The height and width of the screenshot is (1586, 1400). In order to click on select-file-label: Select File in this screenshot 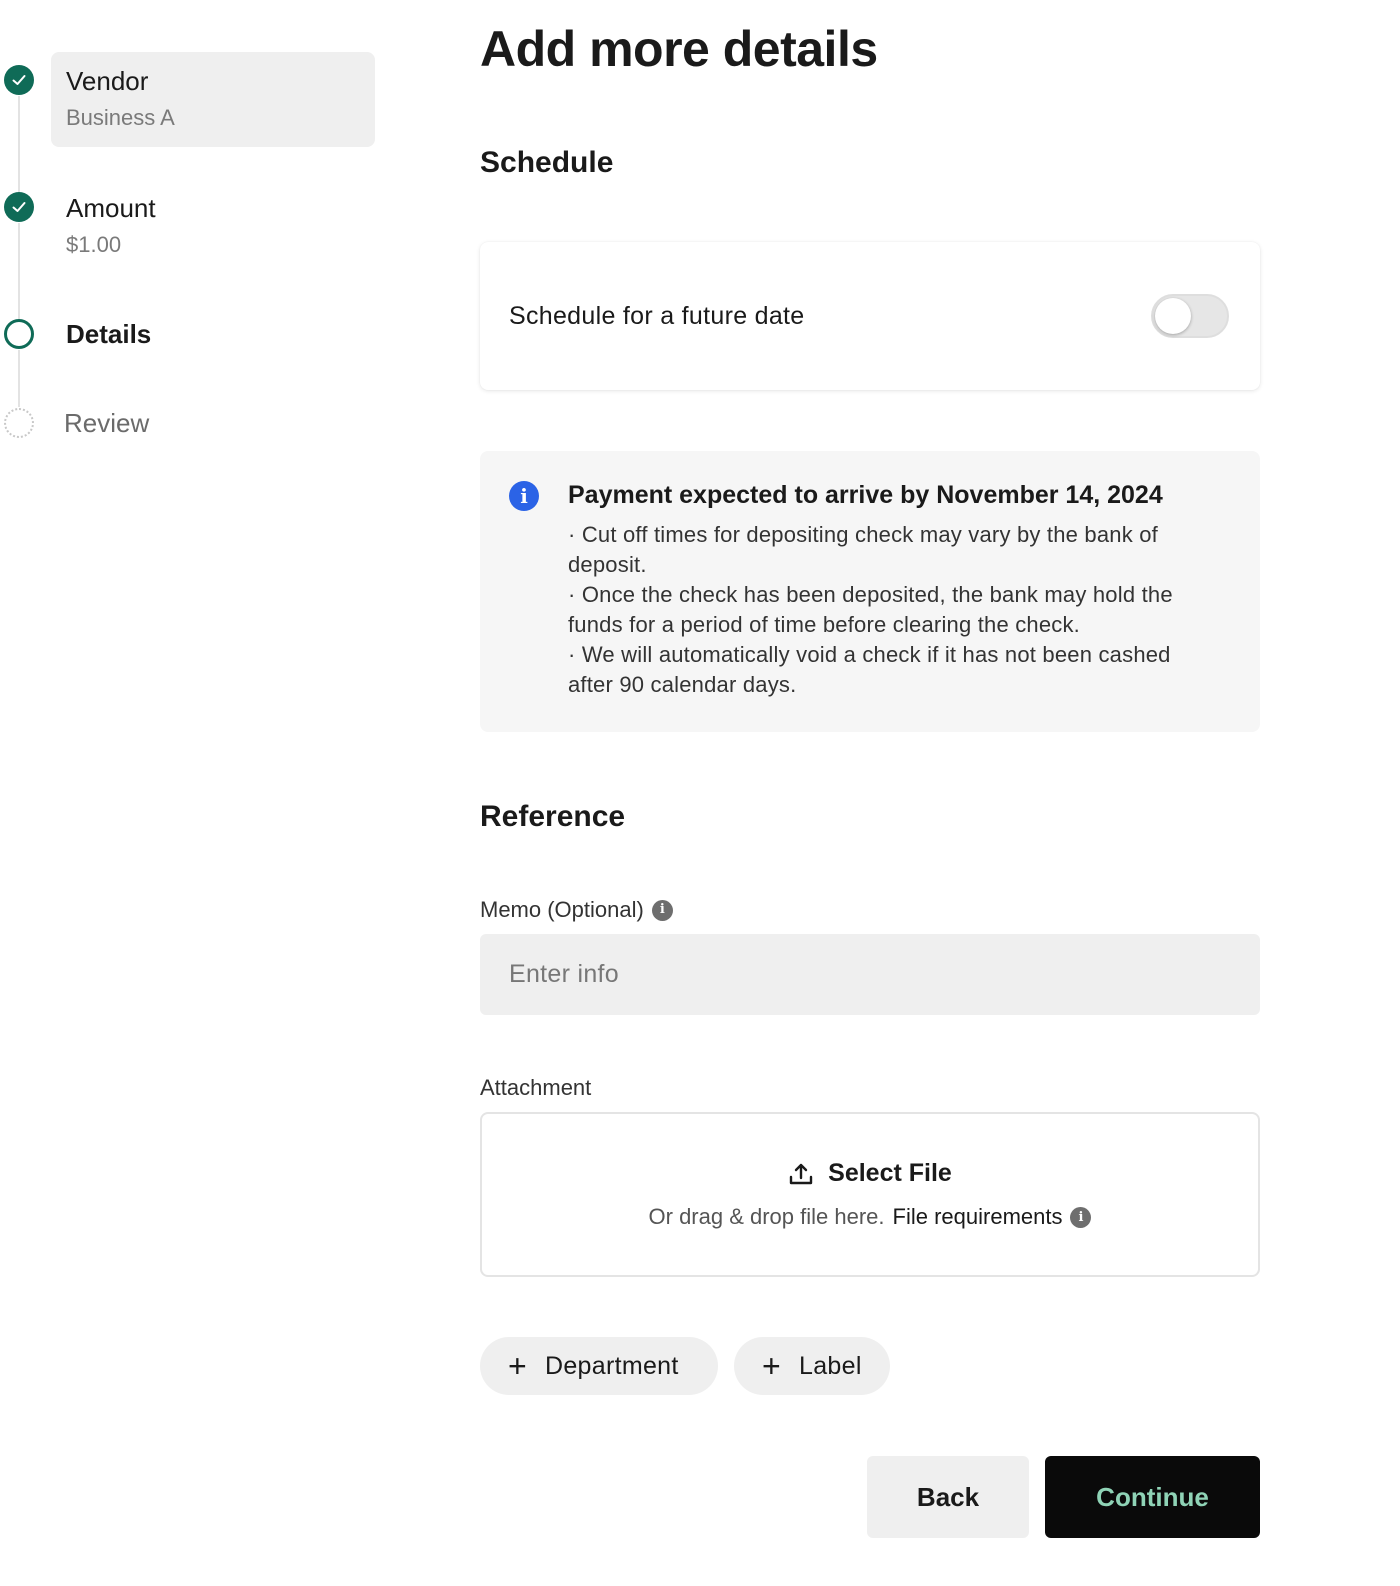, I will do `click(890, 1173)`.